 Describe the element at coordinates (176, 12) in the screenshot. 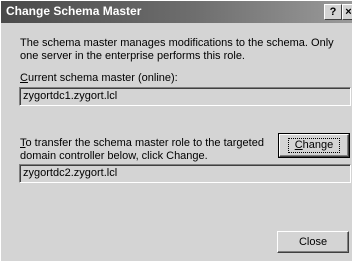

I see `title-bar: Change Schema Master ? ×` at that location.